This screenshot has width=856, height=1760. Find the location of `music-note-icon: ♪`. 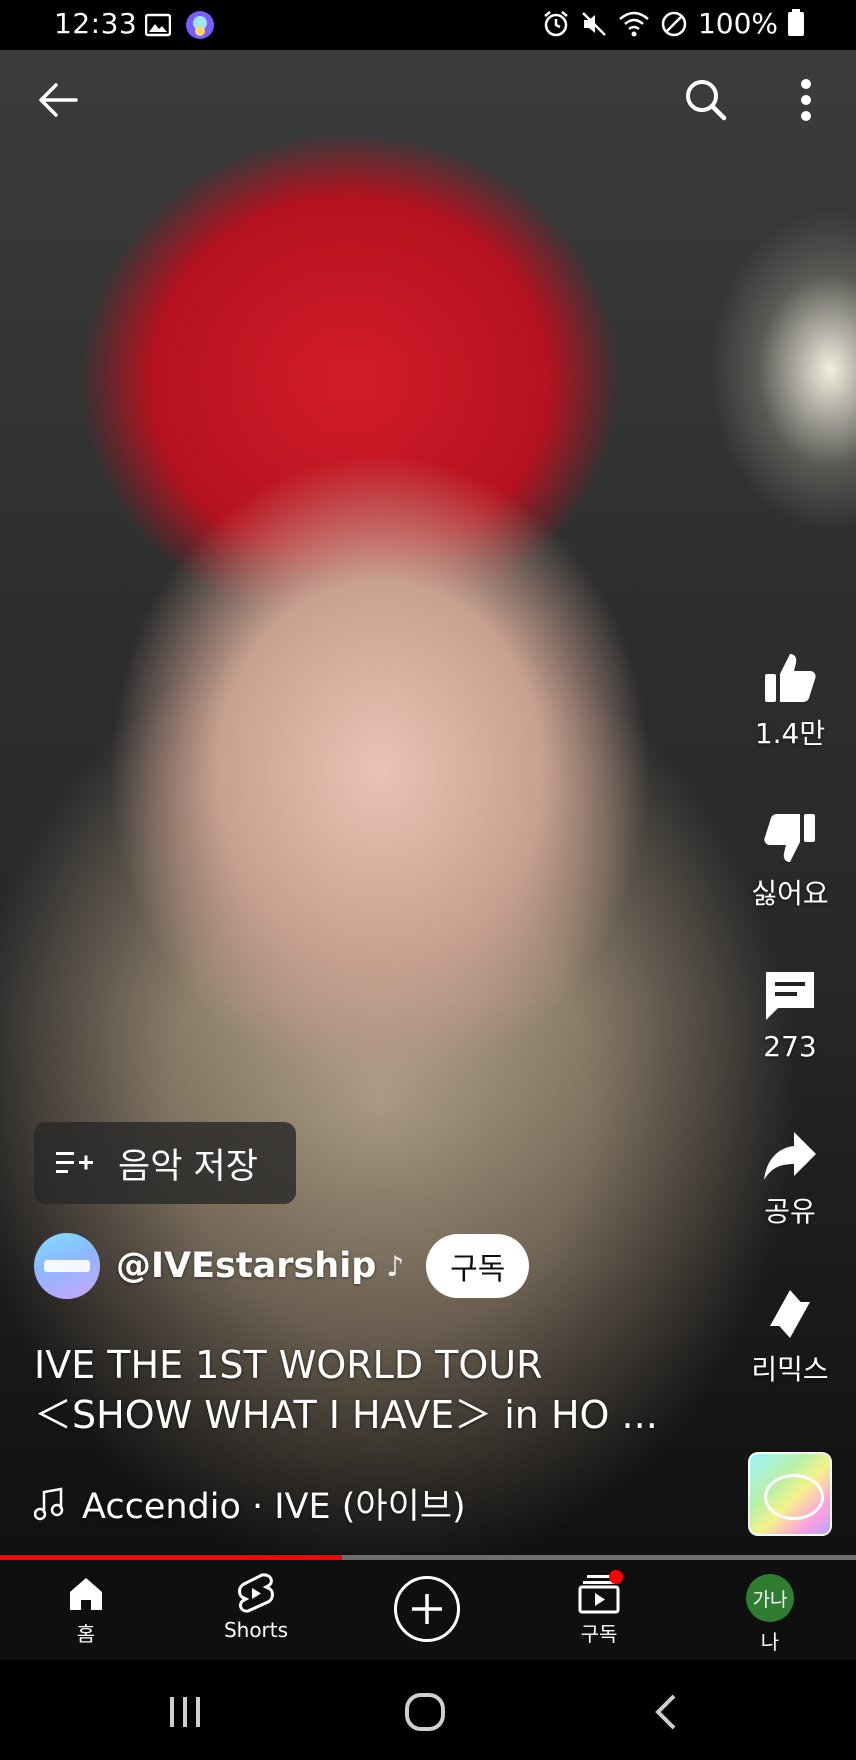

music-note-icon: ♪ is located at coordinates (395, 1266).